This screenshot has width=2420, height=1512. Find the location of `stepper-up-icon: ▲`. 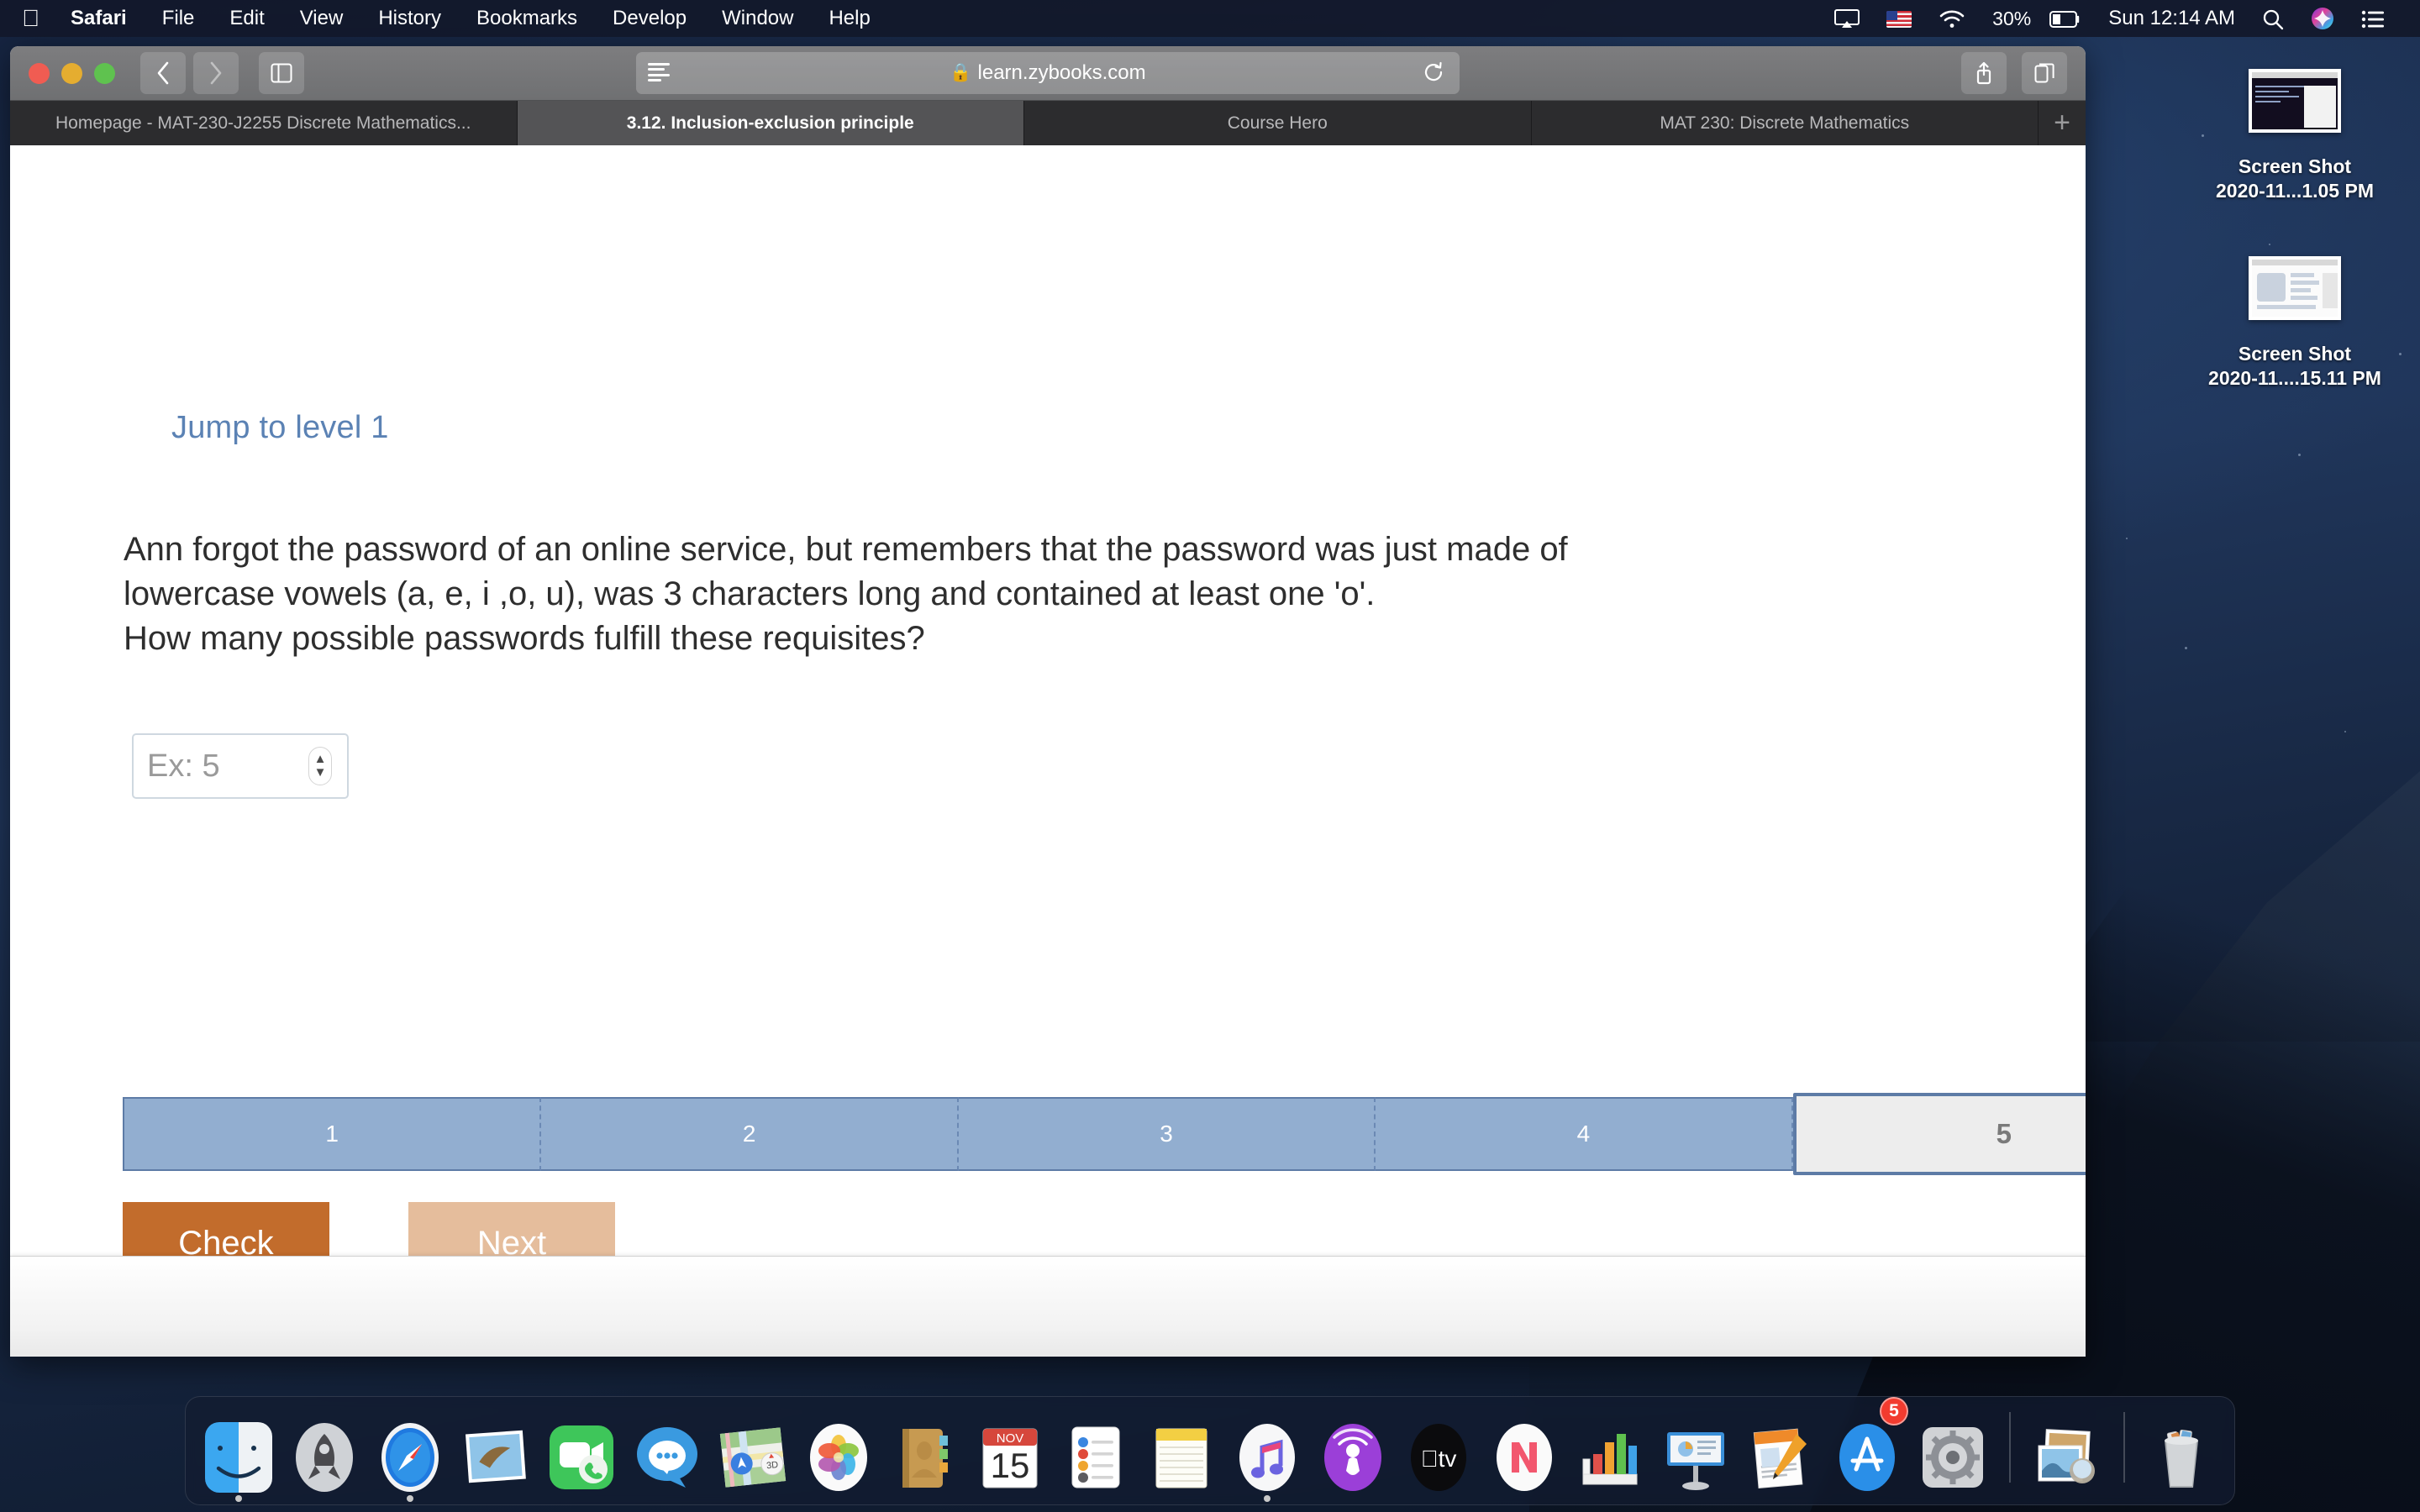

stepper-up-icon: ▲ is located at coordinates (321, 759).